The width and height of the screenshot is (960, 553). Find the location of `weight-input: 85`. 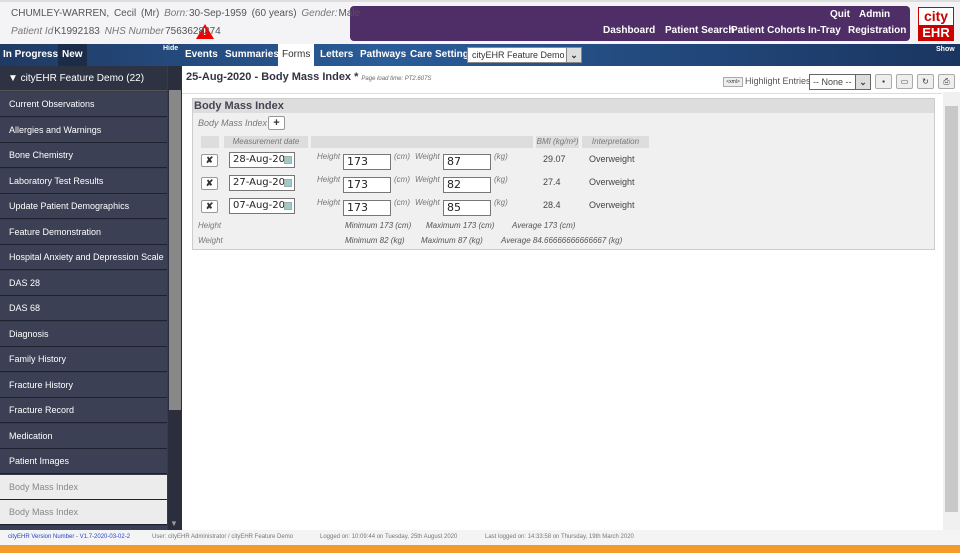

weight-input: 85 is located at coordinates (467, 208).